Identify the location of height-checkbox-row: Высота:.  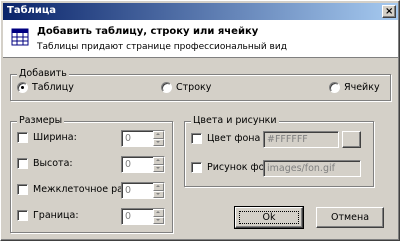
(45, 163).